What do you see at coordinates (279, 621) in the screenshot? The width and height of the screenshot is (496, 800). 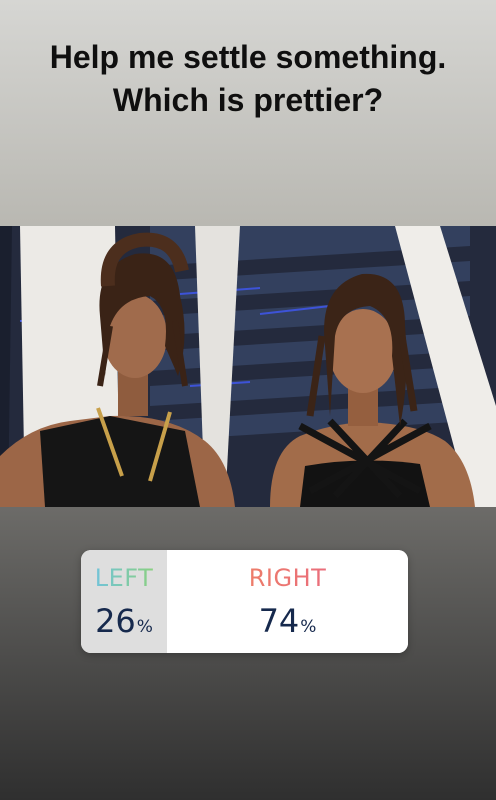 I see `poll-option-right-percent-value: 74` at bounding box center [279, 621].